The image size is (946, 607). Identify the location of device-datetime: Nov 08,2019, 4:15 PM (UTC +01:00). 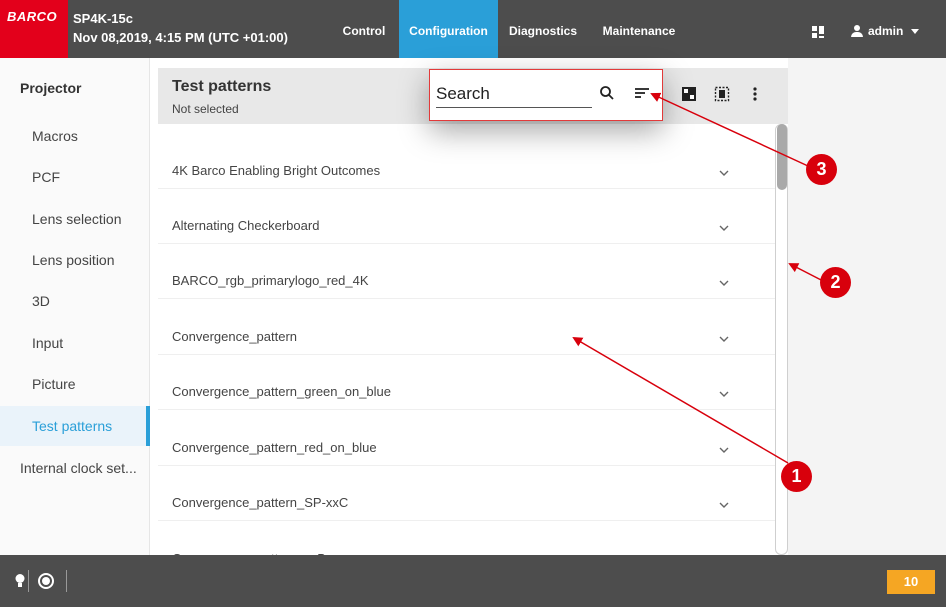
(180, 37).